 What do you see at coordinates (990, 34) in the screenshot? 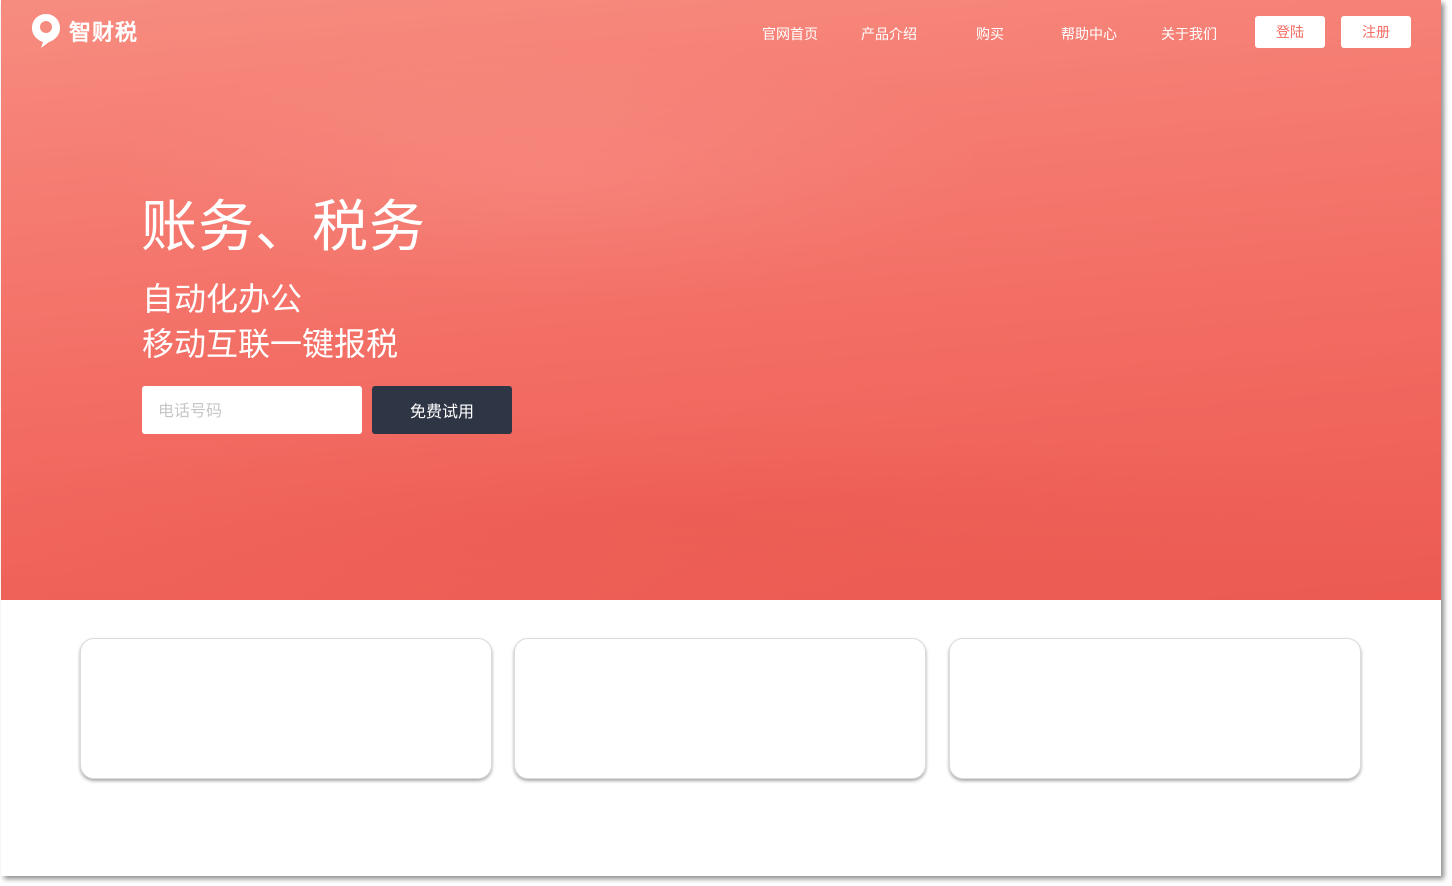
I see `nav-item-buy: 购买` at bounding box center [990, 34].